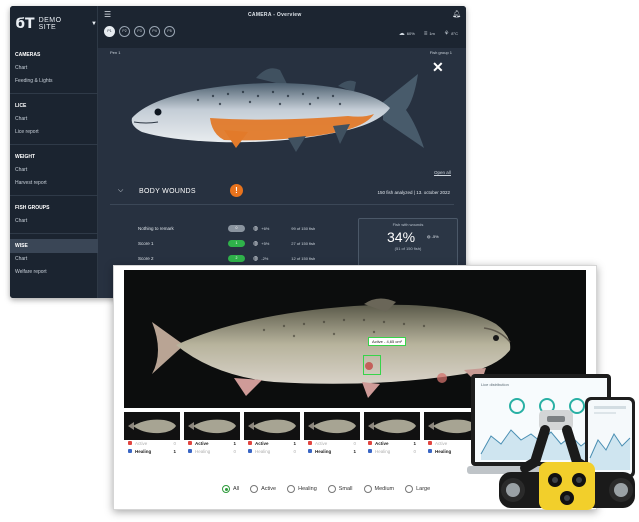 This screenshot has height=522, width=639. What do you see at coordinates (167, 191) in the screenshot?
I see `section-title: BODY WOUNDS` at bounding box center [167, 191].